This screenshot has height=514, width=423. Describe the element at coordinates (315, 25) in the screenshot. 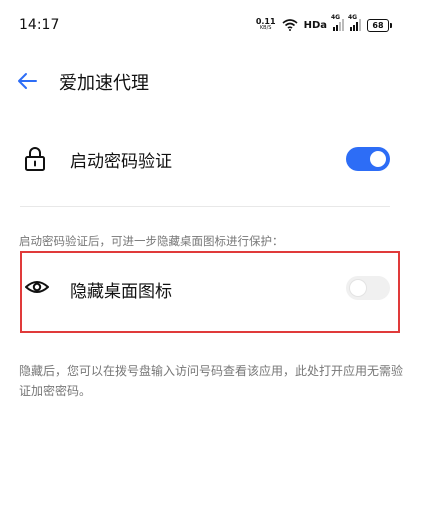

I see `hd-voice-indicator: HDa` at that location.